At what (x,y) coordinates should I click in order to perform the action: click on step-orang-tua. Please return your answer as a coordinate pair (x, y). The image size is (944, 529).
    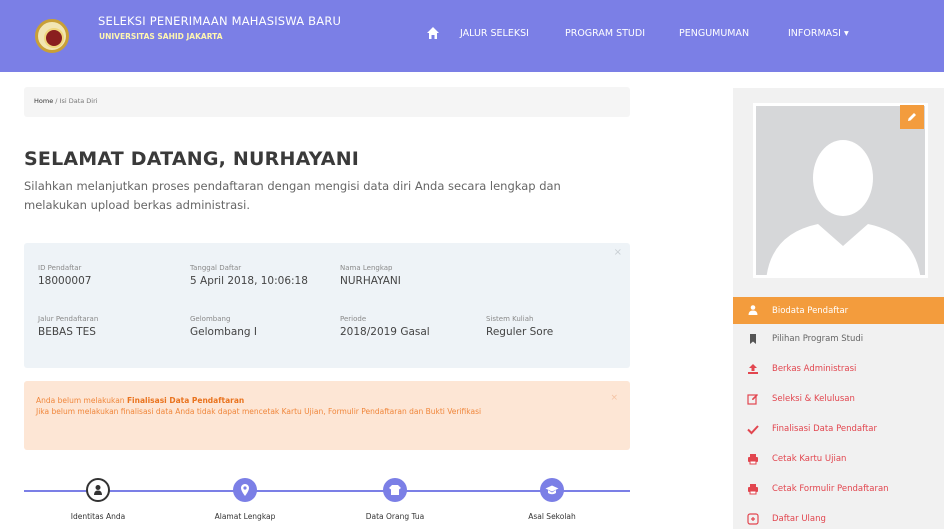
    Looking at the image, I should click on (395, 490).